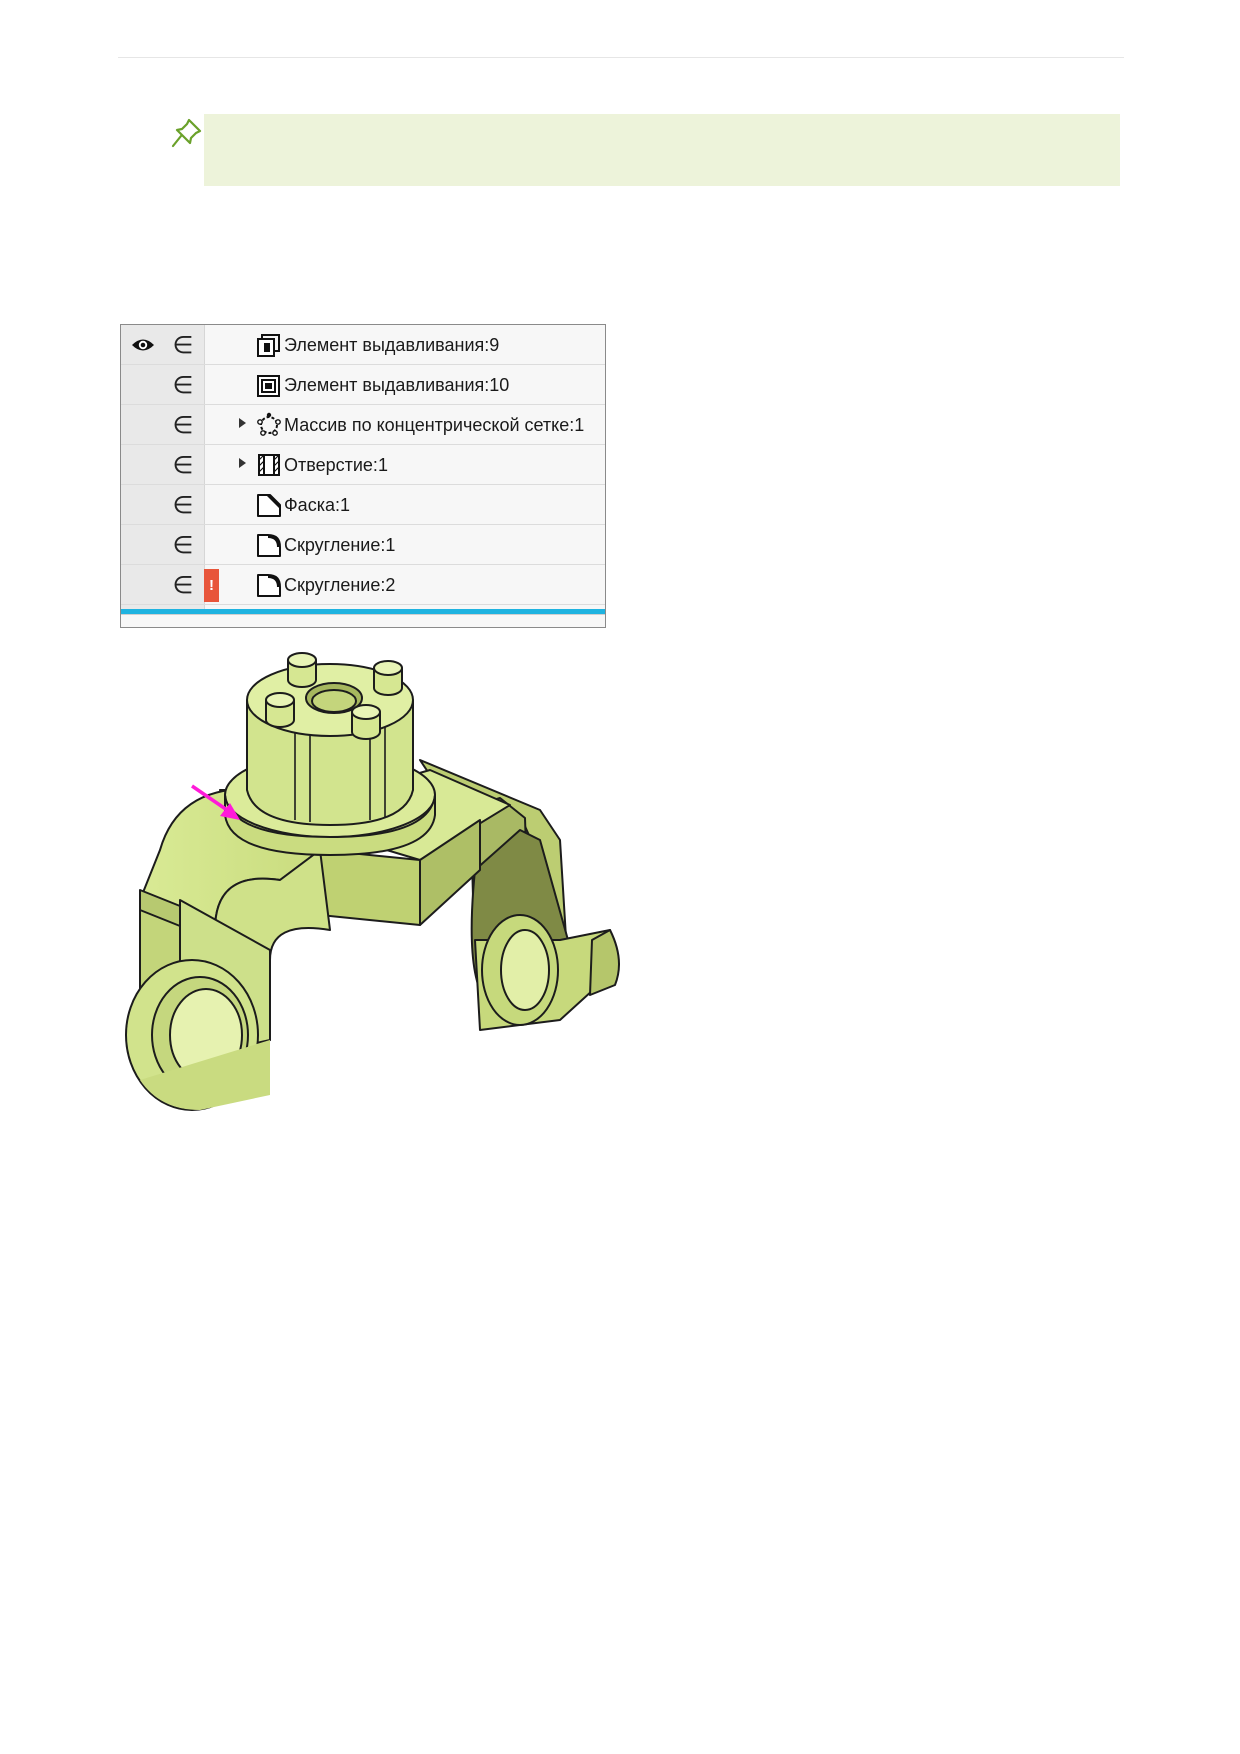 The width and height of the screenshot is (1240, 1754). Describe the element at coordinates (396, 385) in the screenshot. I see `feature-label: Элемент выдавливания:10` at that location.